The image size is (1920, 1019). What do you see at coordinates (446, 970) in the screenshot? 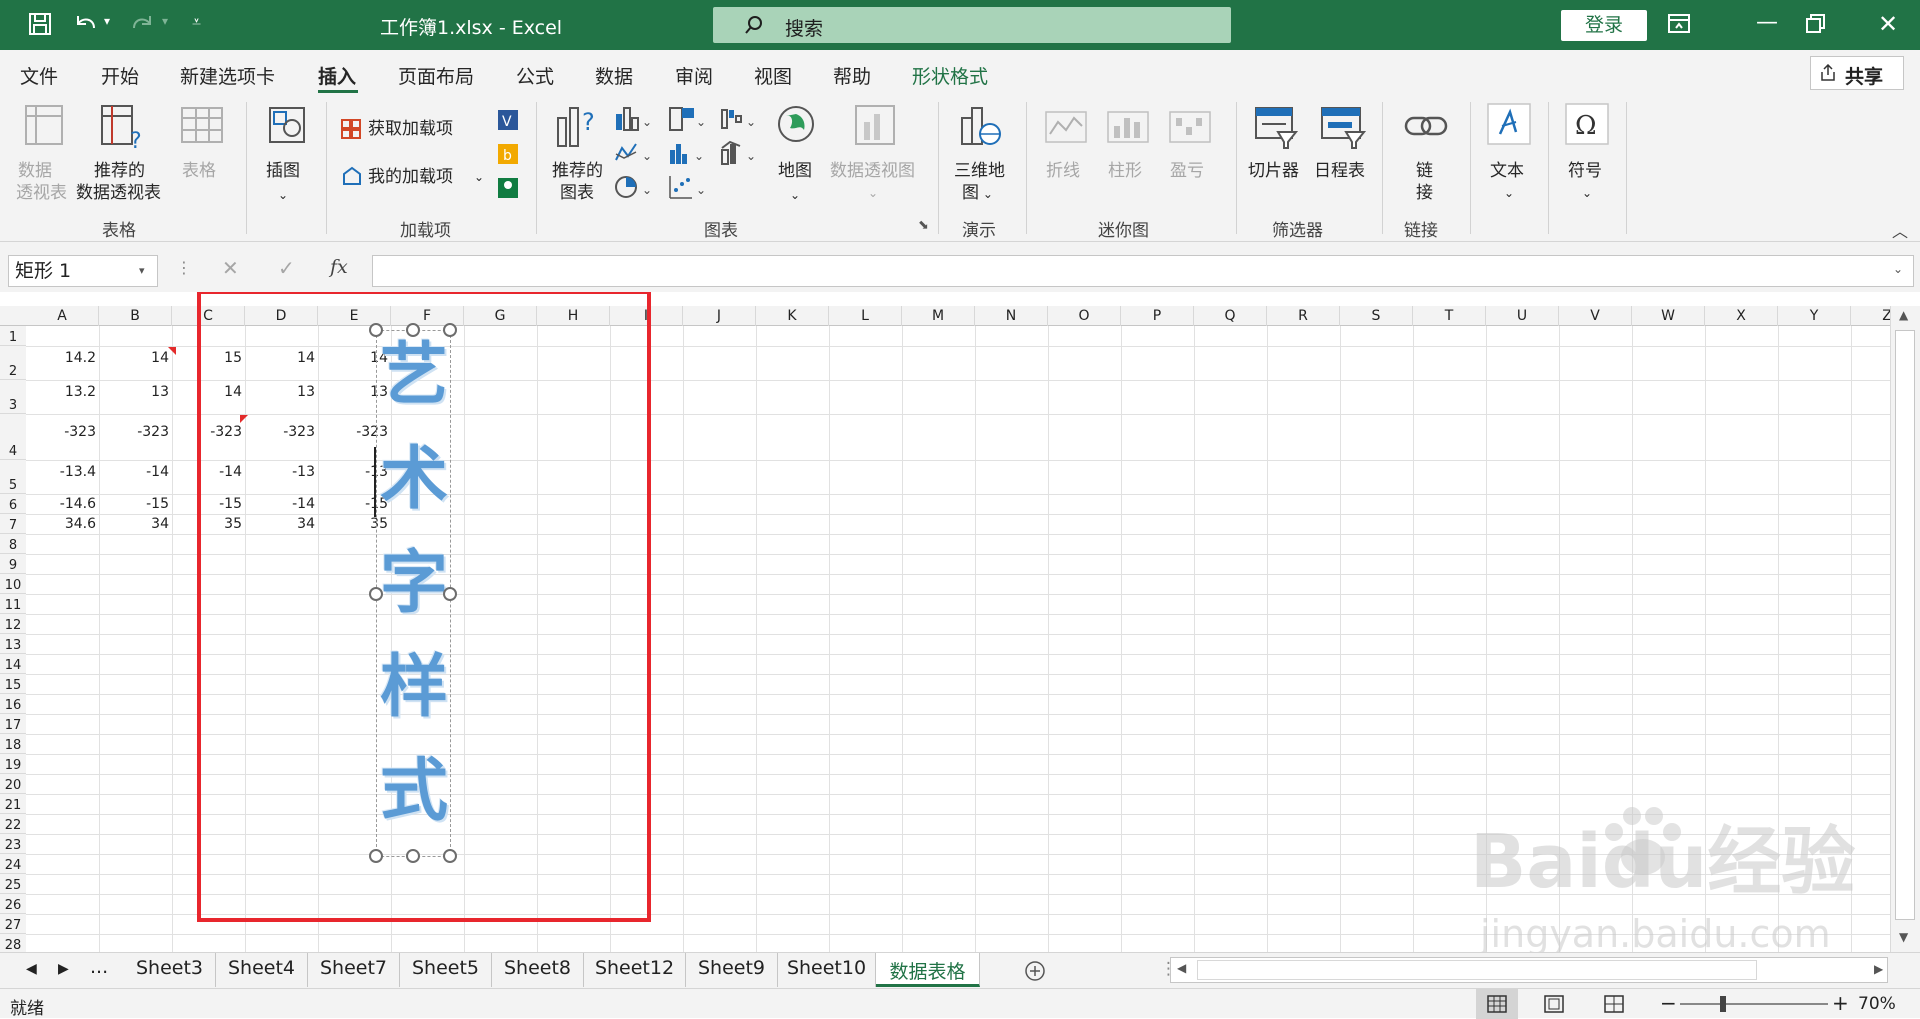
I see `sheet-tab-4: Sheet5` at bounding box center [446, 970].